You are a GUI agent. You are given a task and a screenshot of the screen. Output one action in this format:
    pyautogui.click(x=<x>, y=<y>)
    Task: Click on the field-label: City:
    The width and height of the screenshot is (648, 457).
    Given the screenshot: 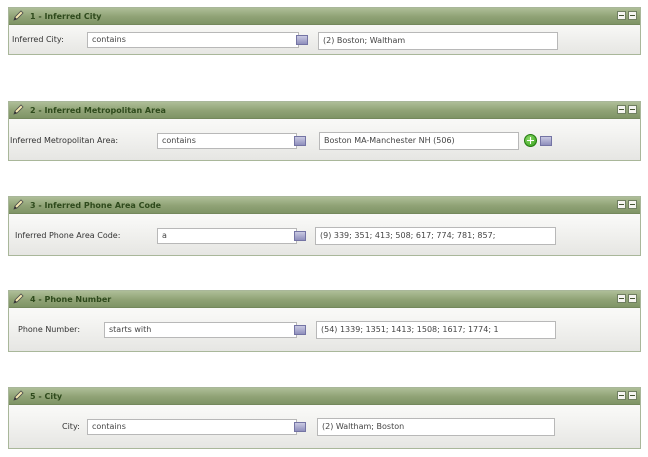 What is the action you would take?
    pyautogui.click(x=71, y=426)
    